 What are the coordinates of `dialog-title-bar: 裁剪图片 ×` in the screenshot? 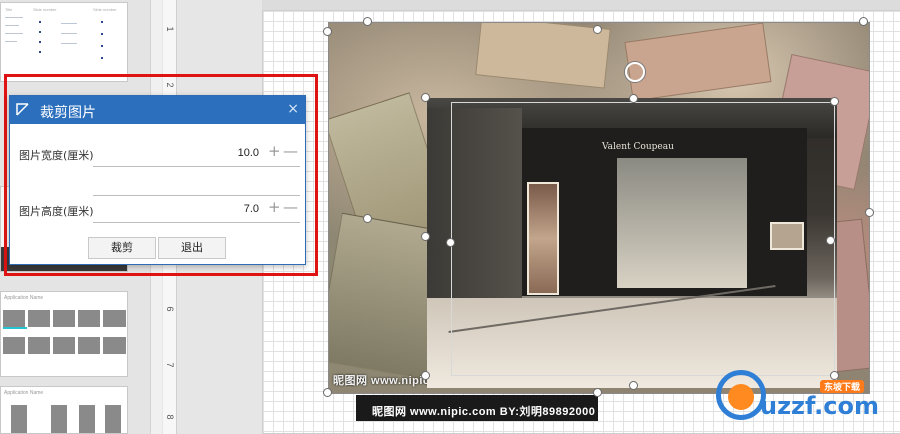 It's located at (157, 110).